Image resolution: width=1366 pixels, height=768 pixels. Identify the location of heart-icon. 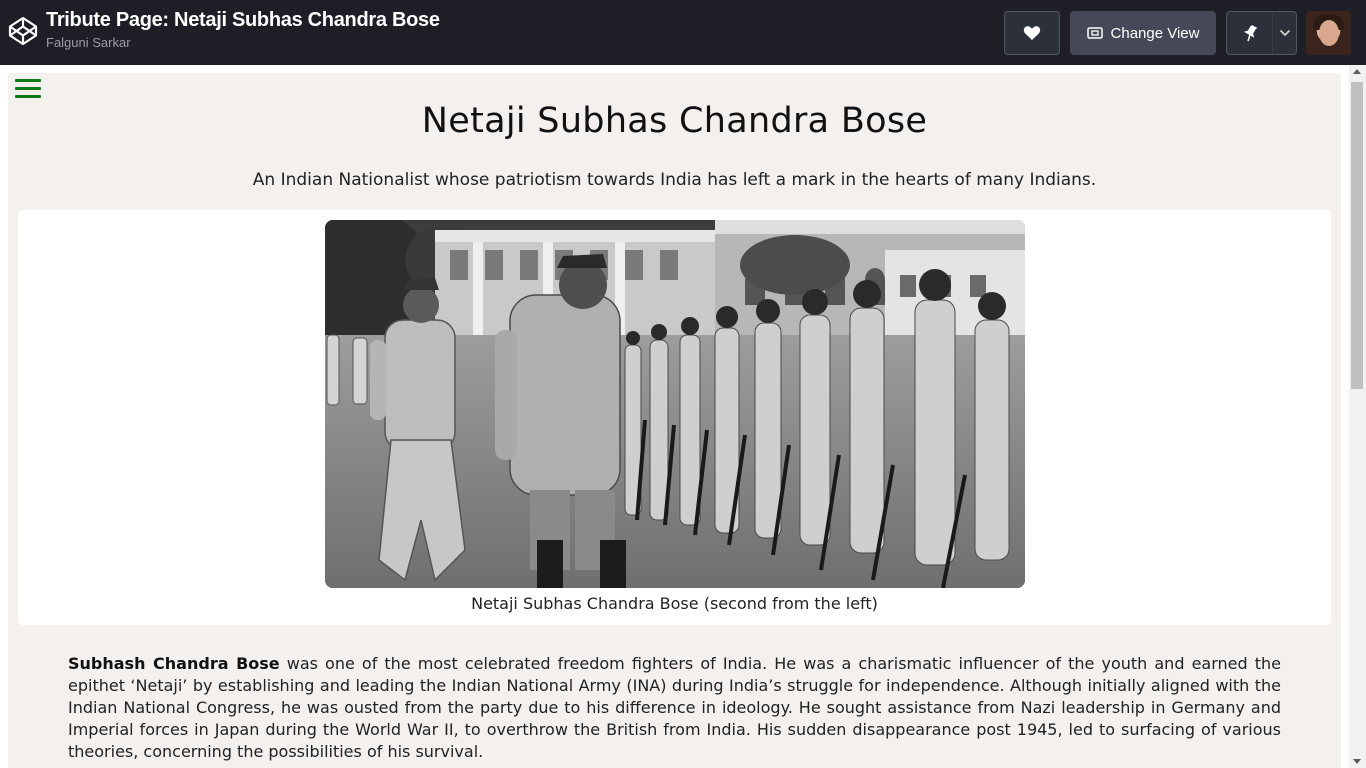
(1032, 33).